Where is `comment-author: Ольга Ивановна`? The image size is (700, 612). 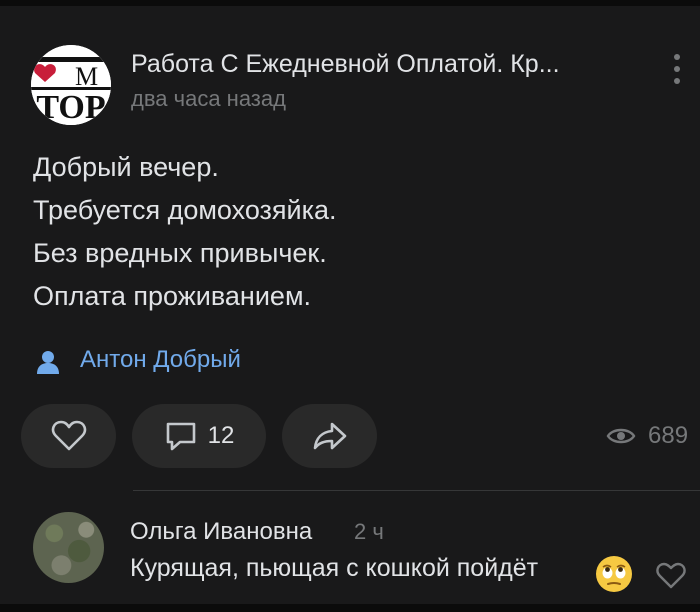
comment-author: Ольга Ивановна is located at coordinates (221, 532).